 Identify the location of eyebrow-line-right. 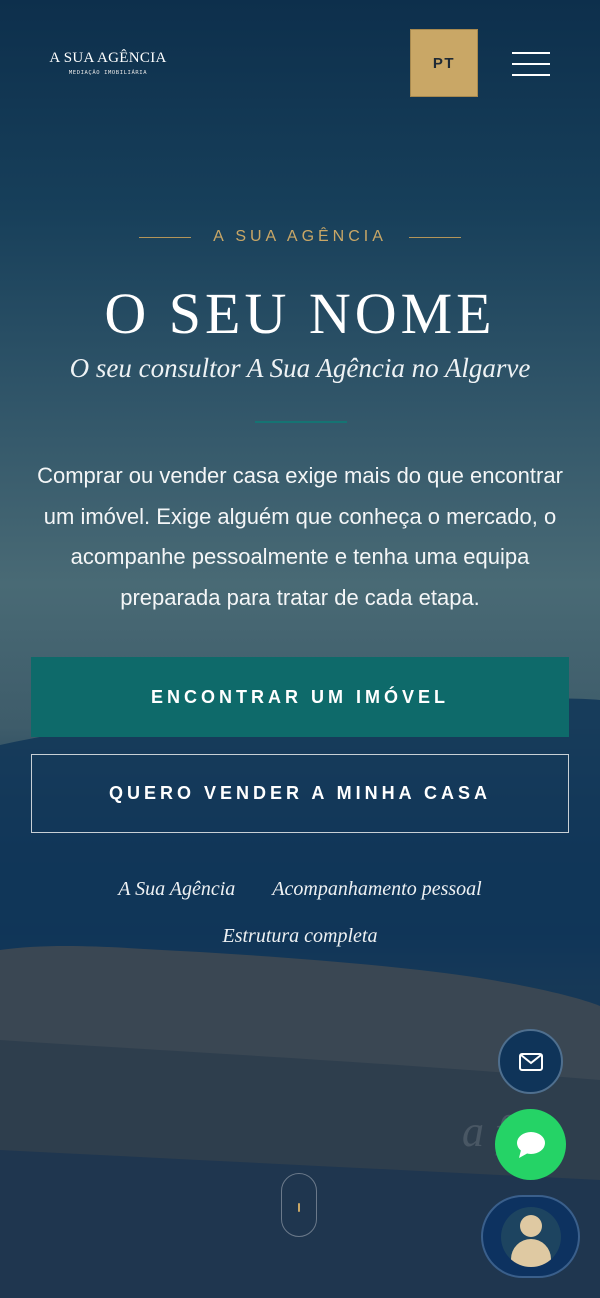
(434, 237).